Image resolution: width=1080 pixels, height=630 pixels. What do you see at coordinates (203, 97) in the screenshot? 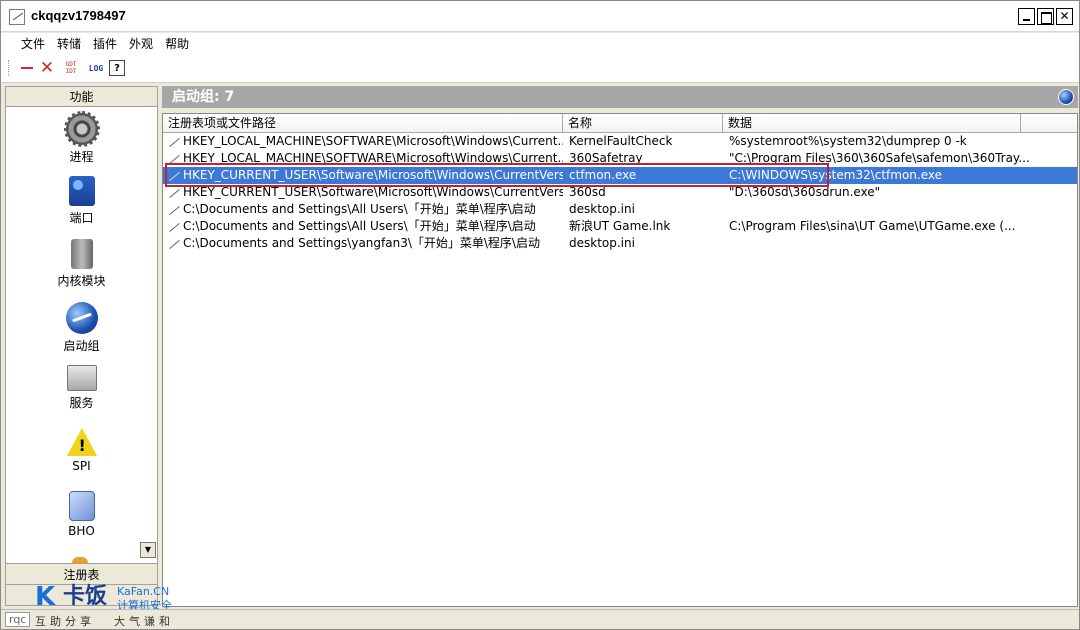
I see `page-title: 启动组: 7` at bounding box center [203, 97].